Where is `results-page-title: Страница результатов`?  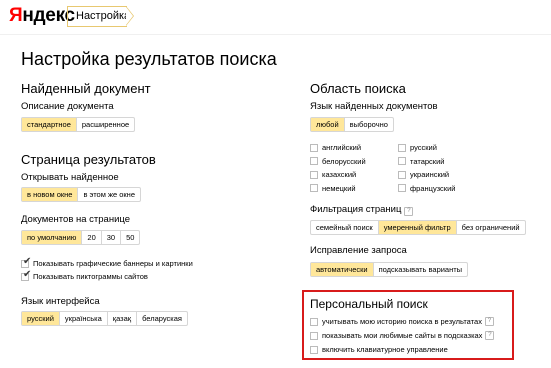 results-page-title: Страница результатов is located at coordinates (88, 159).